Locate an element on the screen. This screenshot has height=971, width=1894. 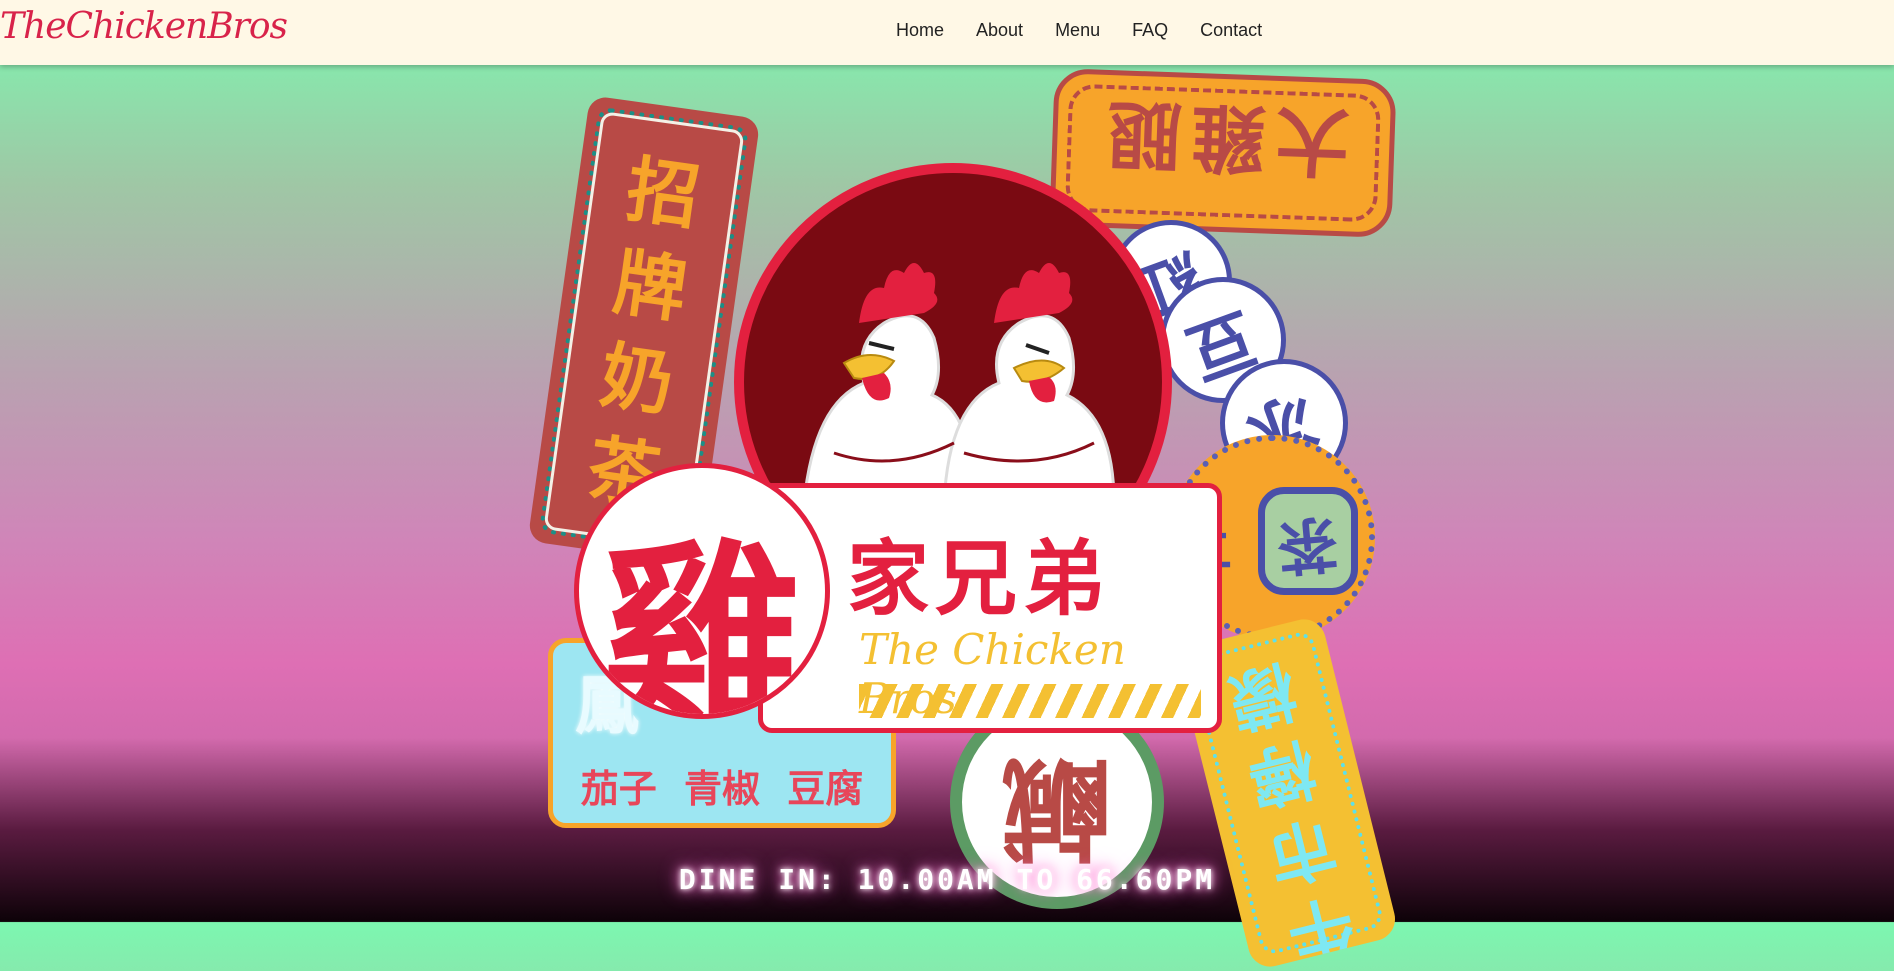
logo-big-char-circle: 雞 is located at coordinates (702, 591).